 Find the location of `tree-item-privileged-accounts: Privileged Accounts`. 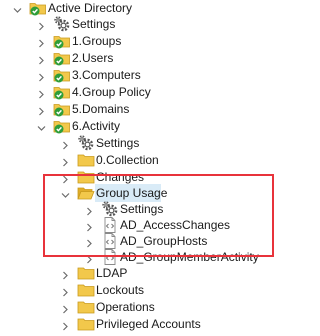

tree-item-privileged-accounts: Privileged Accounts is located at coordinates (142, 324).